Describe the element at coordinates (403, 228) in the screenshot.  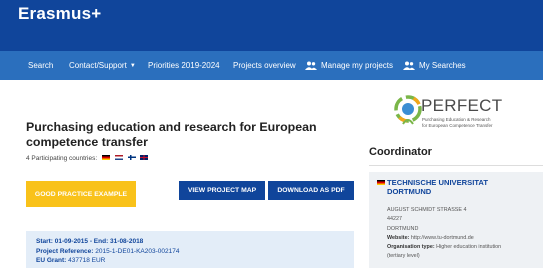
I see `address-city: DORTMUND` at that location.